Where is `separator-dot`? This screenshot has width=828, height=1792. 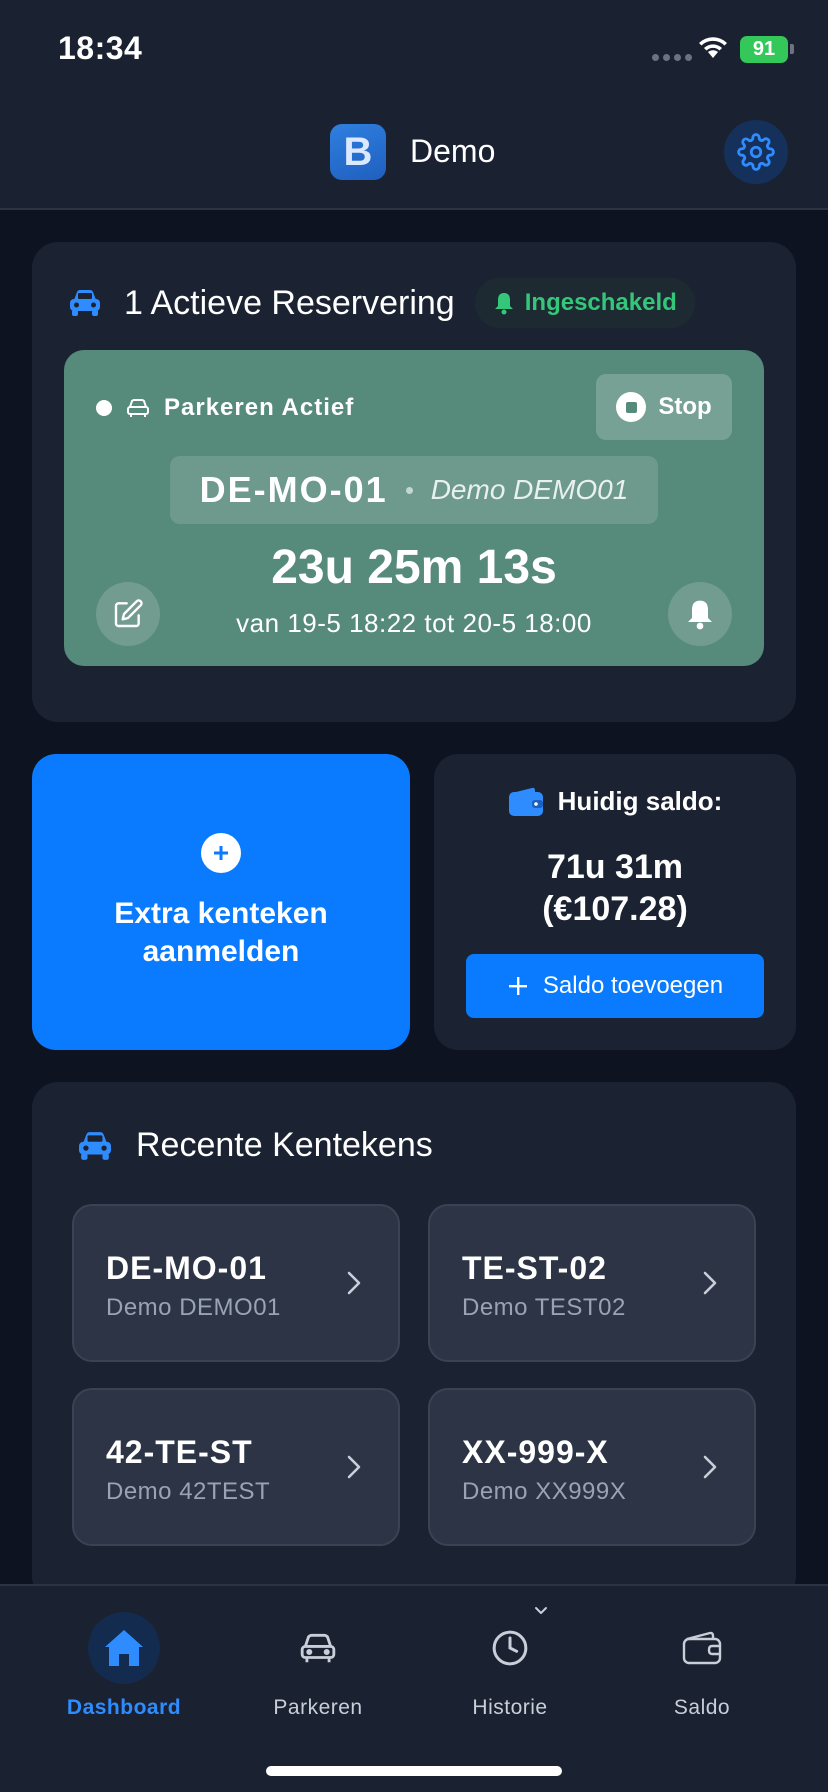 separator-dot is located at coordinates (409, 490).